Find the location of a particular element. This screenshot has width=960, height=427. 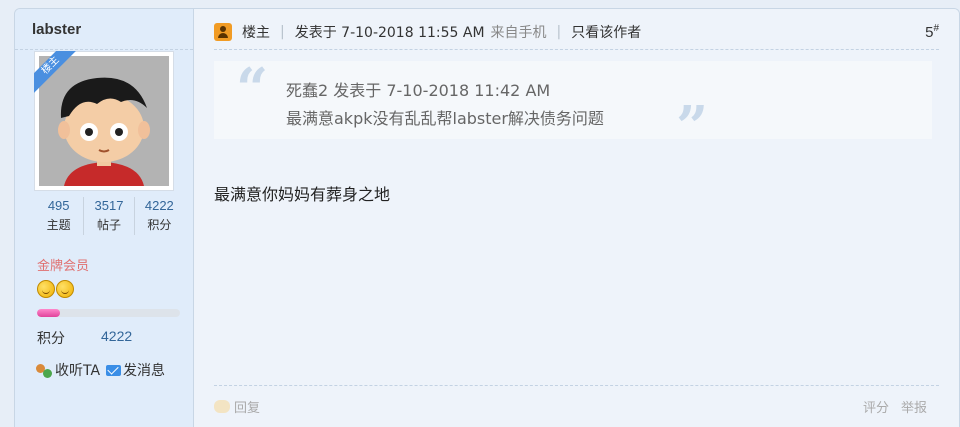

host-ribbon: 楼主 is located at coordinates (55, 72).